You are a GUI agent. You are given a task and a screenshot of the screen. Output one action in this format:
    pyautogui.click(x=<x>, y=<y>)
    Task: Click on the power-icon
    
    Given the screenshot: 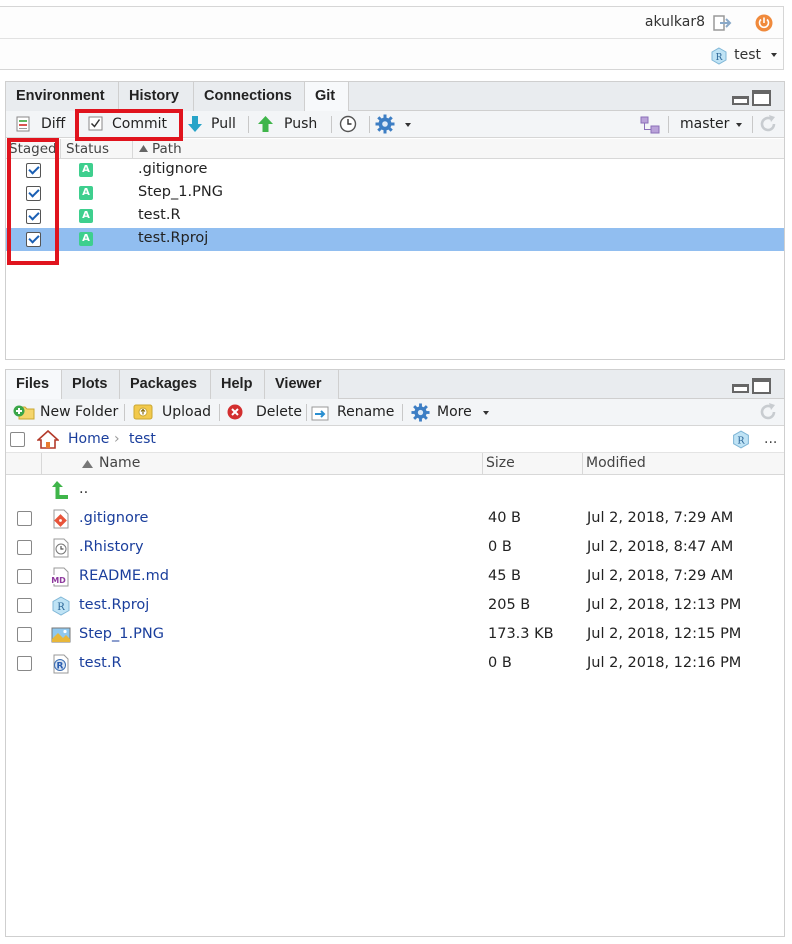 What is the action you would take?
    pyautogui.click(x=764, y=23)
    